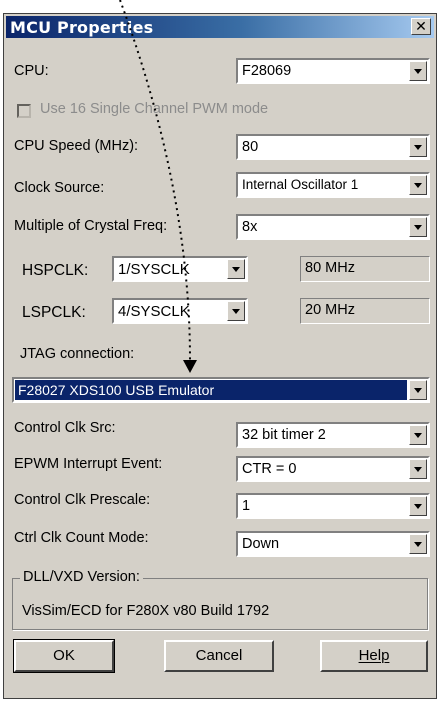 This screenshot has height=702, width=440. I want to click on annotation-arrowhead, so click(190, 366).